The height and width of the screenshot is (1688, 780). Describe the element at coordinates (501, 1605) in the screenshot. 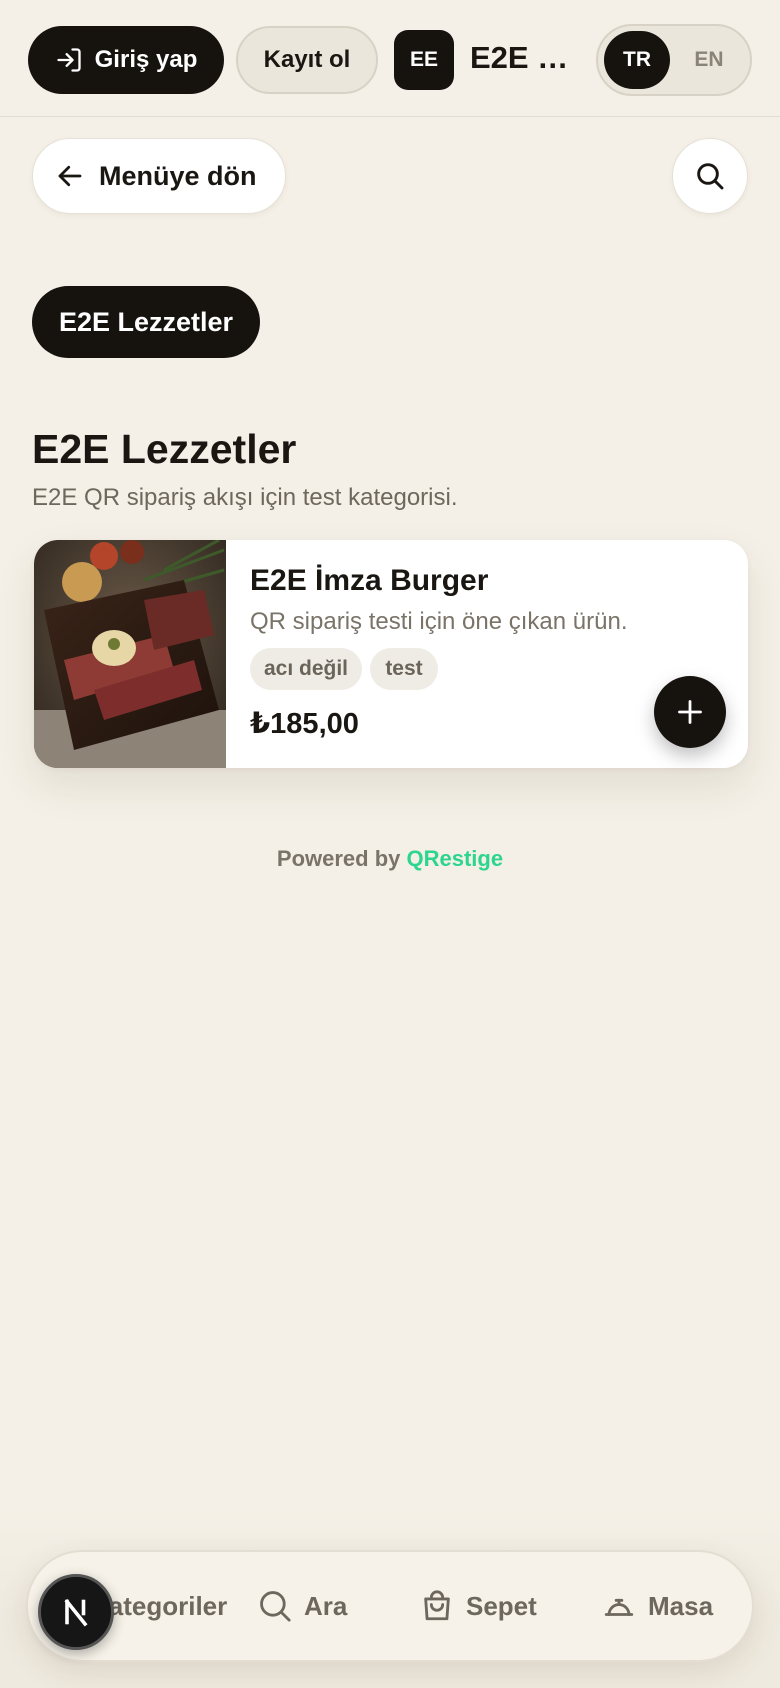

I see `nav-cart-label: Sepet` at that location.